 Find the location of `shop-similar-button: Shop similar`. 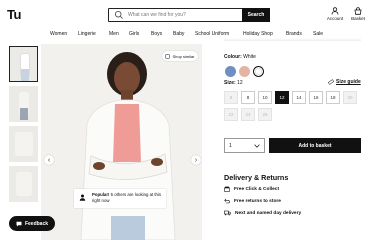

shop-similar-button: Shop similar is located at coordinates (180, 56).